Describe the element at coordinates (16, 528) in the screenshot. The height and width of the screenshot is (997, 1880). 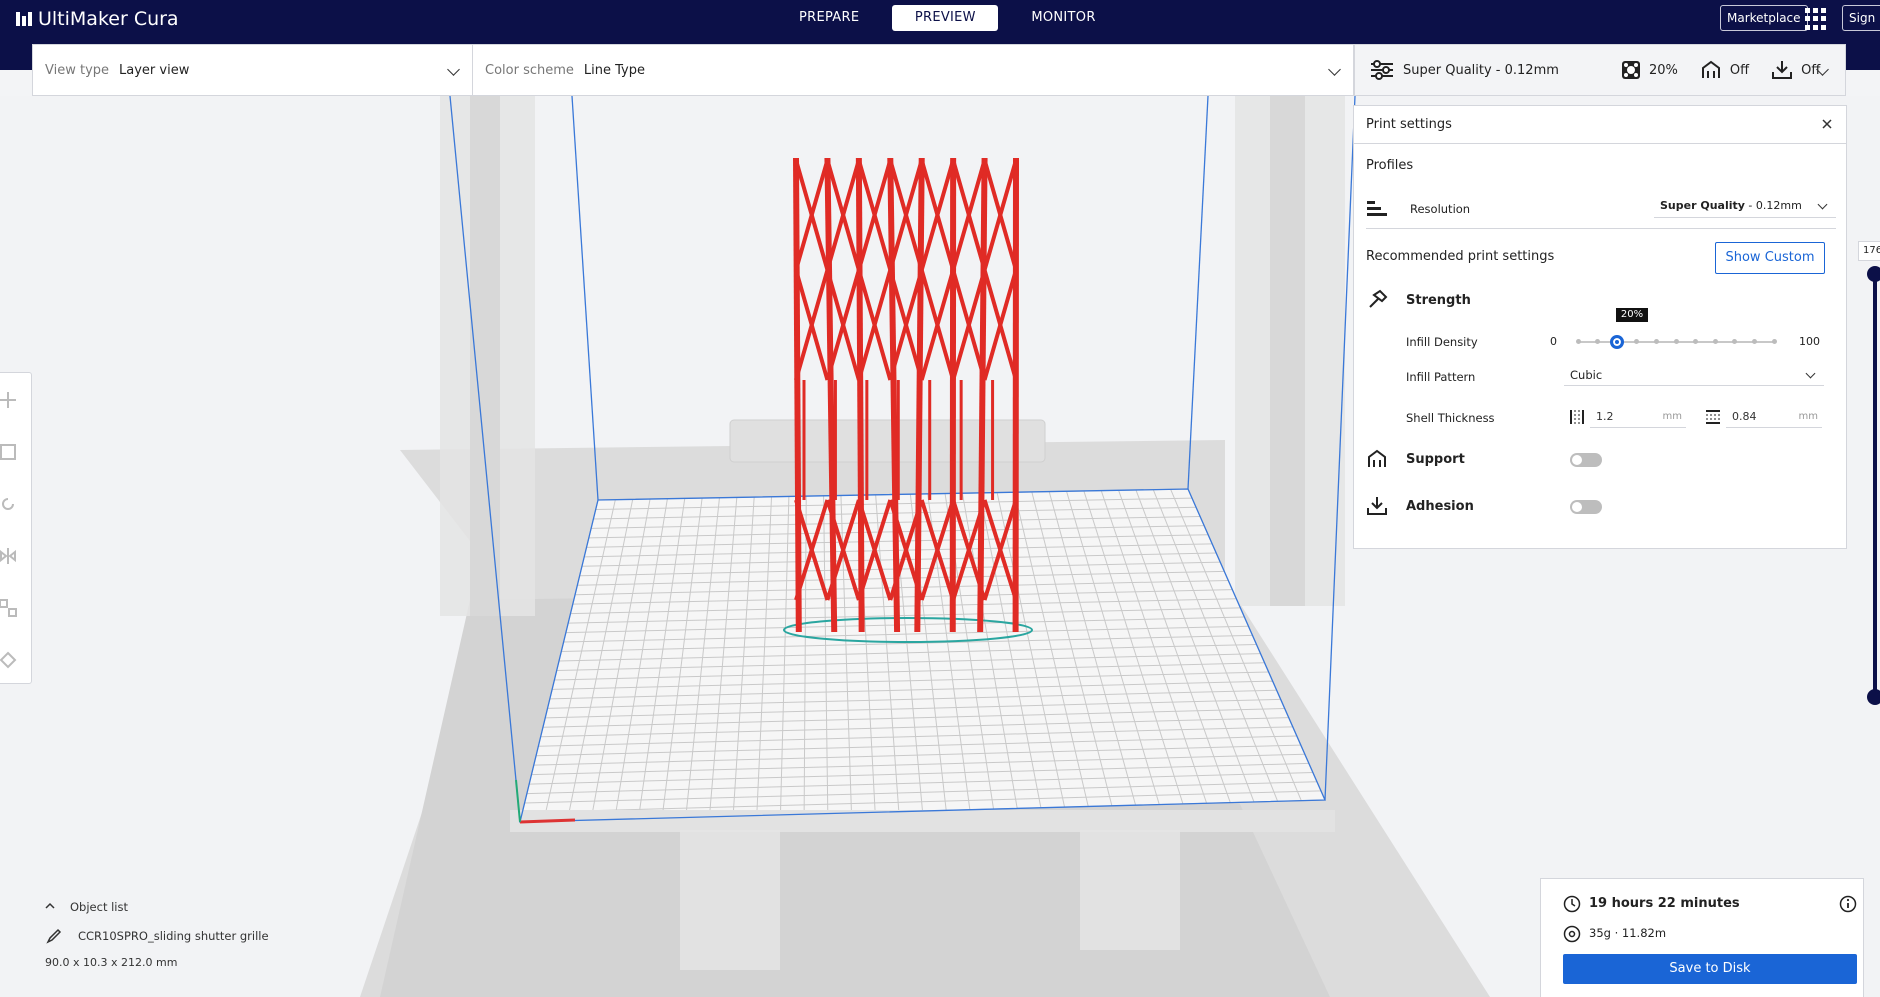
I see `transform-toolbar` at that location.